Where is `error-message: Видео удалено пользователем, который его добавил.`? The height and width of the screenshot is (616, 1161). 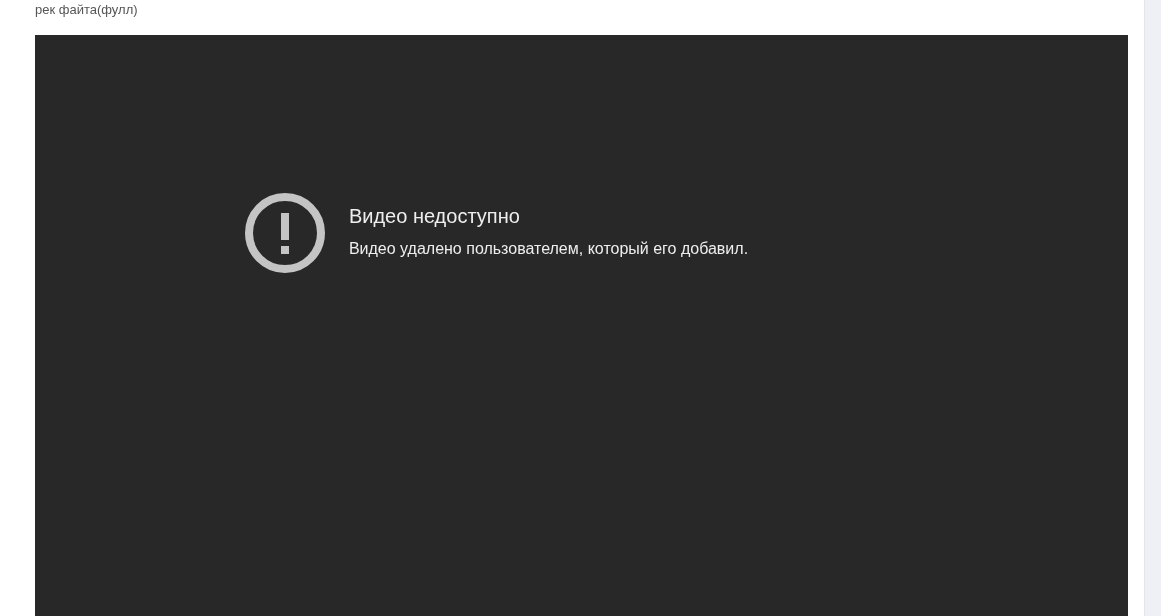
error-message: Видео удалено пользователем, который его добавил. is located at coordinates (548, 248).